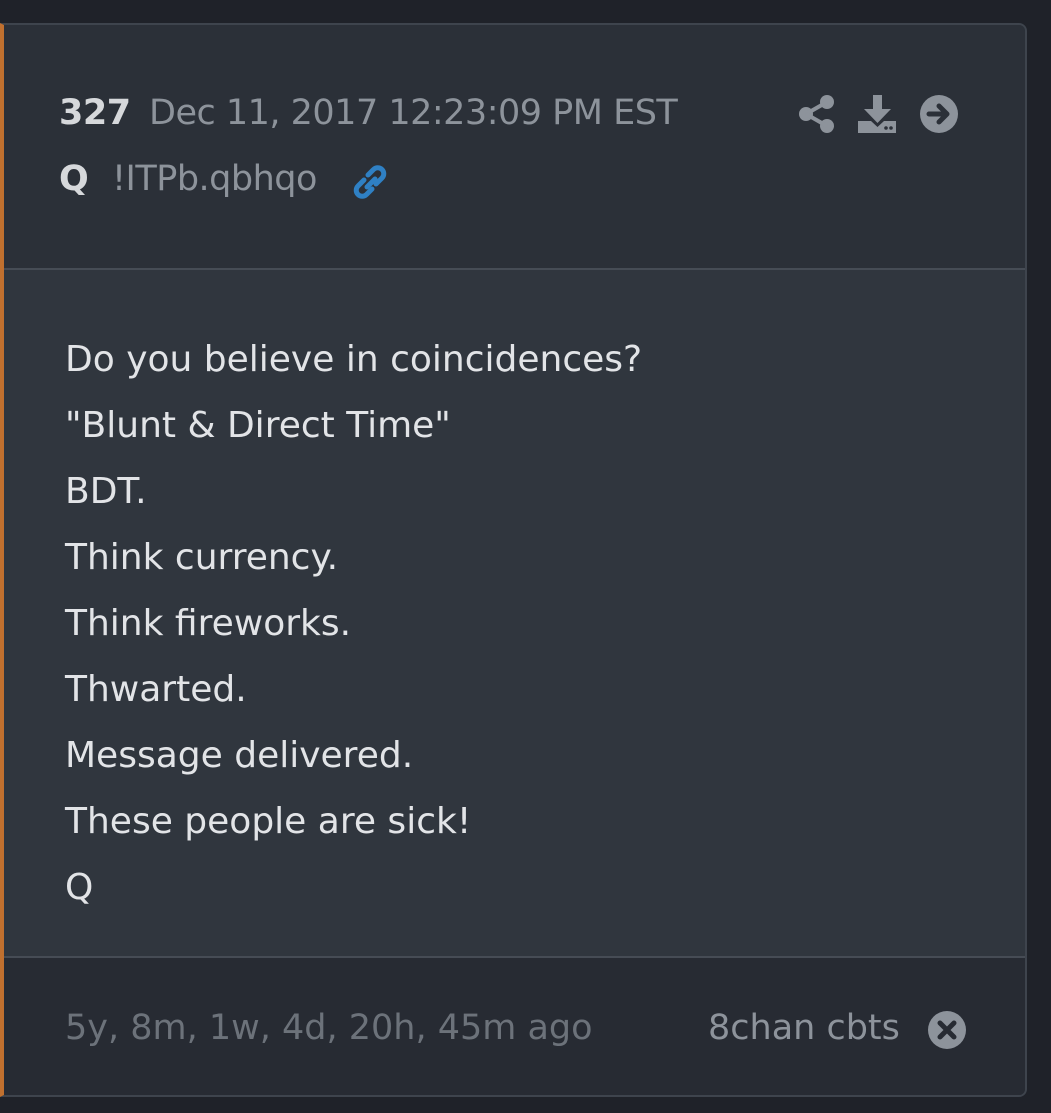 The width and height of the screenshot is (1051, 1113). I want to click on post-footer: 5y, 8m, 1w, 4d, 20h, 45m ago 8chan cbts, so click(514, 1026).